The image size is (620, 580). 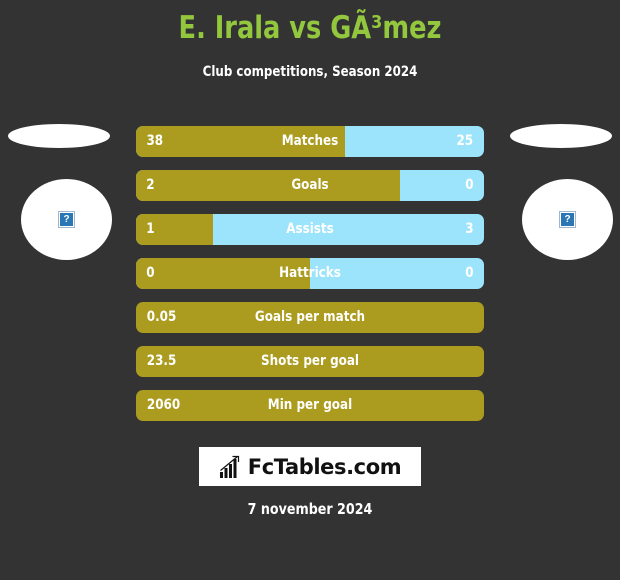 I want to click on stat-bar-label: Matches, so click(x=310, y=141).